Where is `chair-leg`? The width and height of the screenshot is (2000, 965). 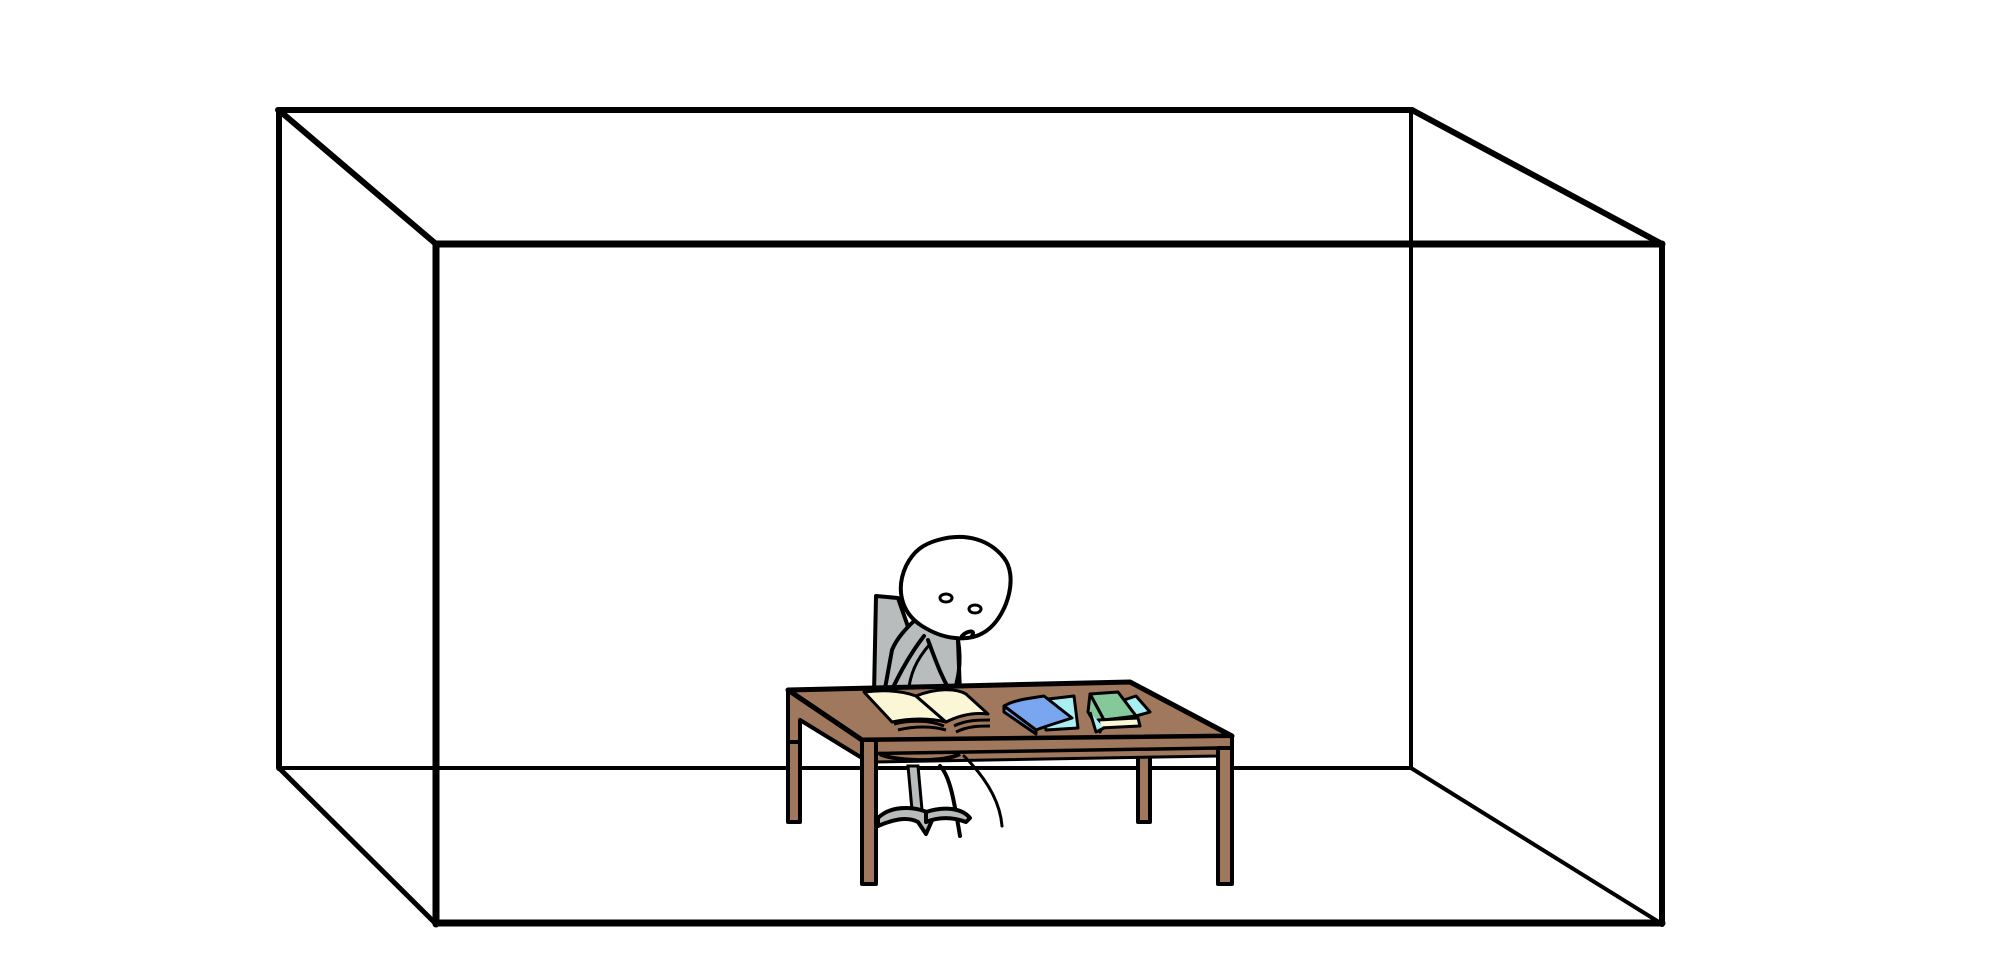
chair-leg is located at coordinates (915, 788).